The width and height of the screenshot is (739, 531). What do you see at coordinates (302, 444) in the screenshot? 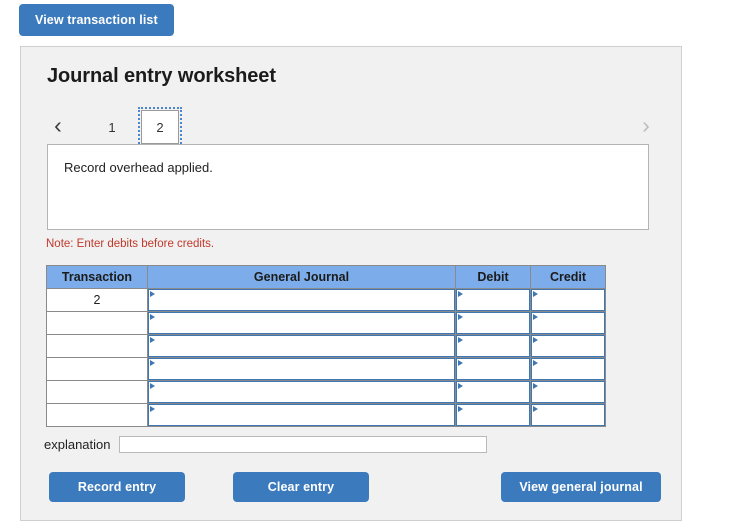
I see `explanation-input` at bounding box center [302, 444].